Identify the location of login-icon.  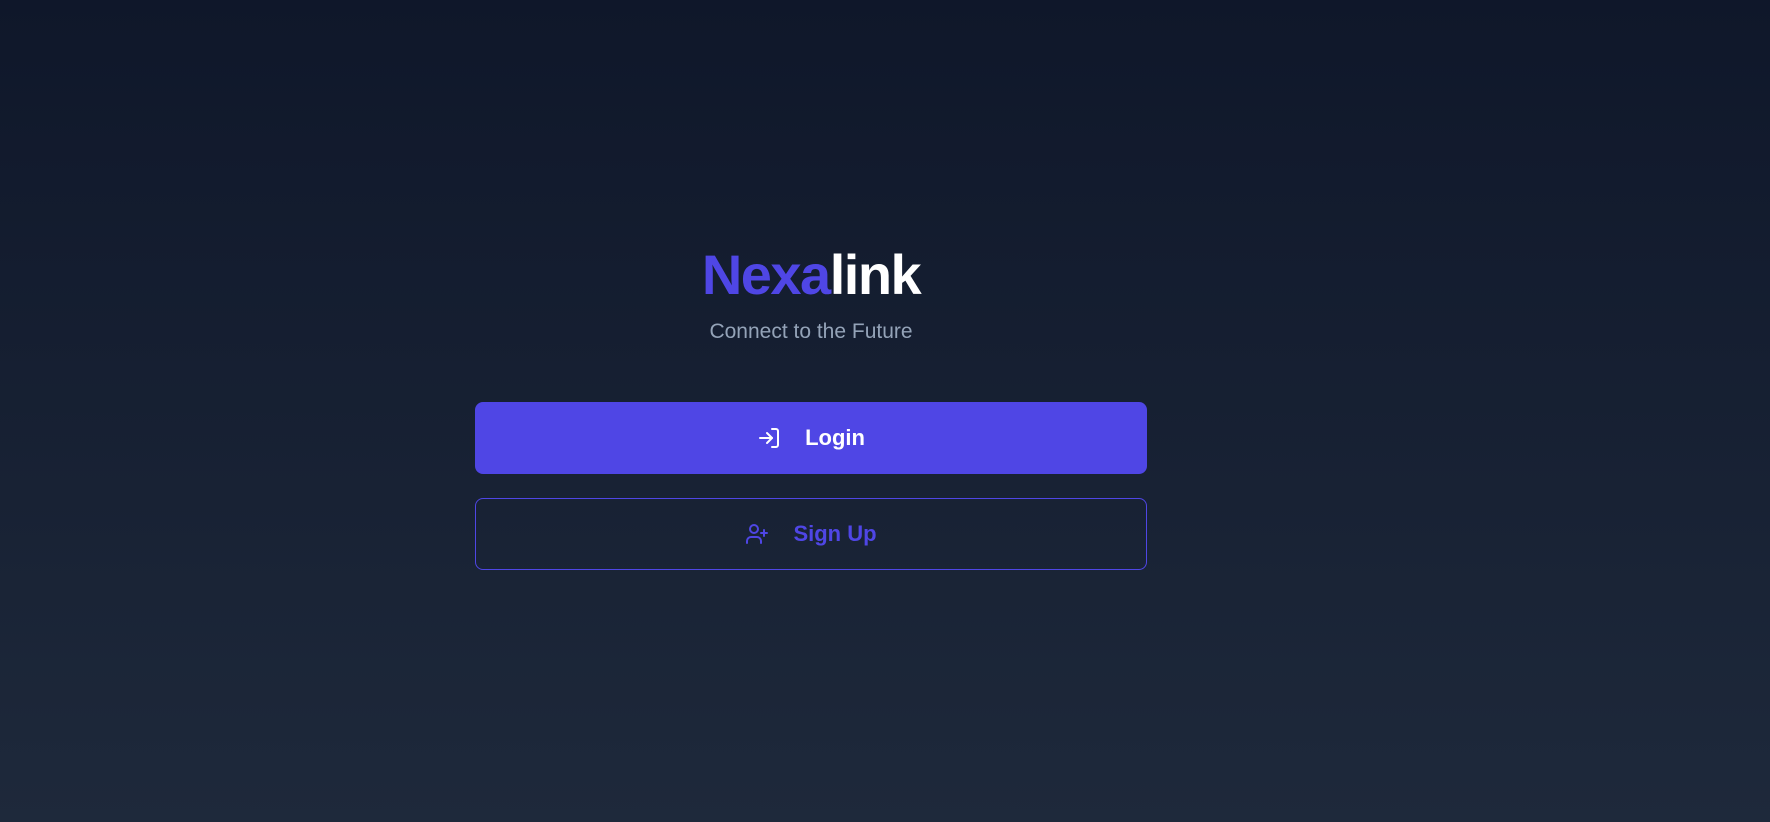
(769, 438).